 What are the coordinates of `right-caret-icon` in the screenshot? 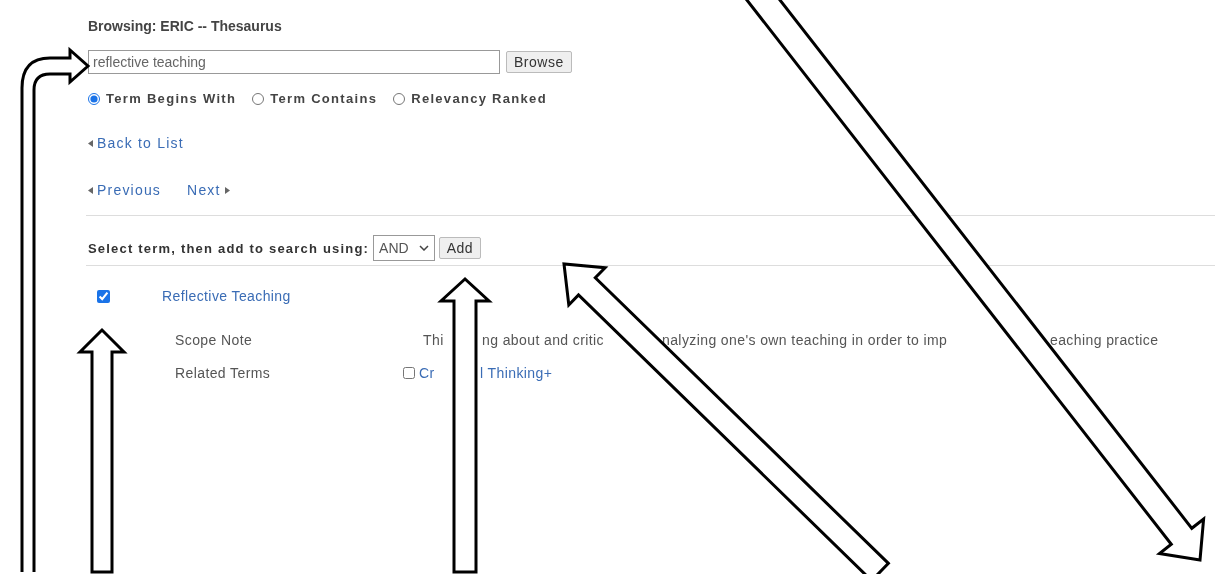 It's located at (227, 190).